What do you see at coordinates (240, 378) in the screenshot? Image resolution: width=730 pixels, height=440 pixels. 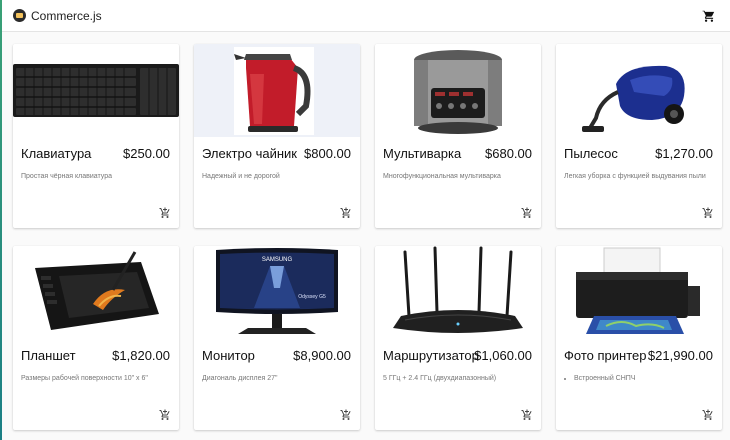 I see `product-description: Диагональ дисплея 27"` at bounding box center [240, 378].